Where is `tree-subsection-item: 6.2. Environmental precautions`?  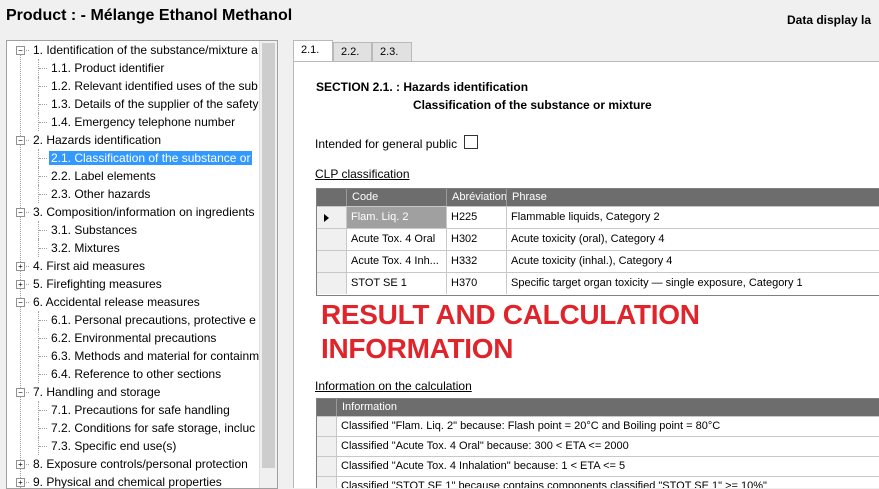
tree-subsection-item: 6.2. Environmental precautions is located at coordinates (133, 338).